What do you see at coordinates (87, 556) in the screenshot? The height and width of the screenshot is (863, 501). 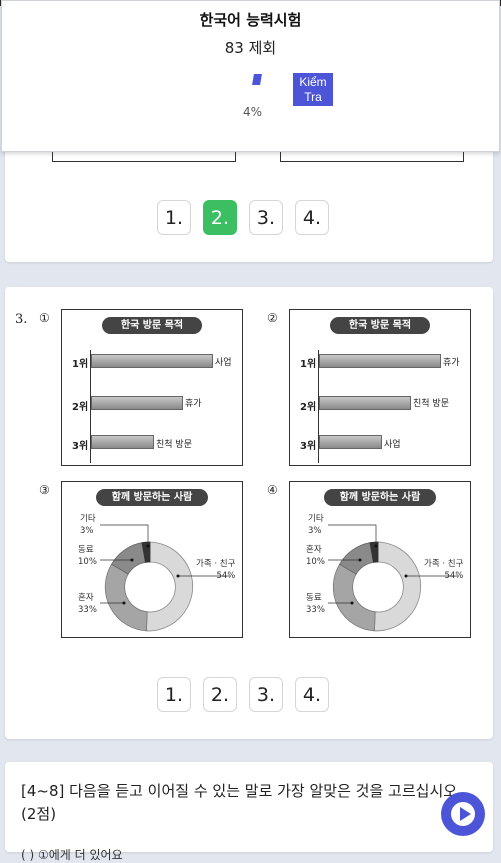 I see `slice-label: 동료 10%` at bounding box center [87, 556].